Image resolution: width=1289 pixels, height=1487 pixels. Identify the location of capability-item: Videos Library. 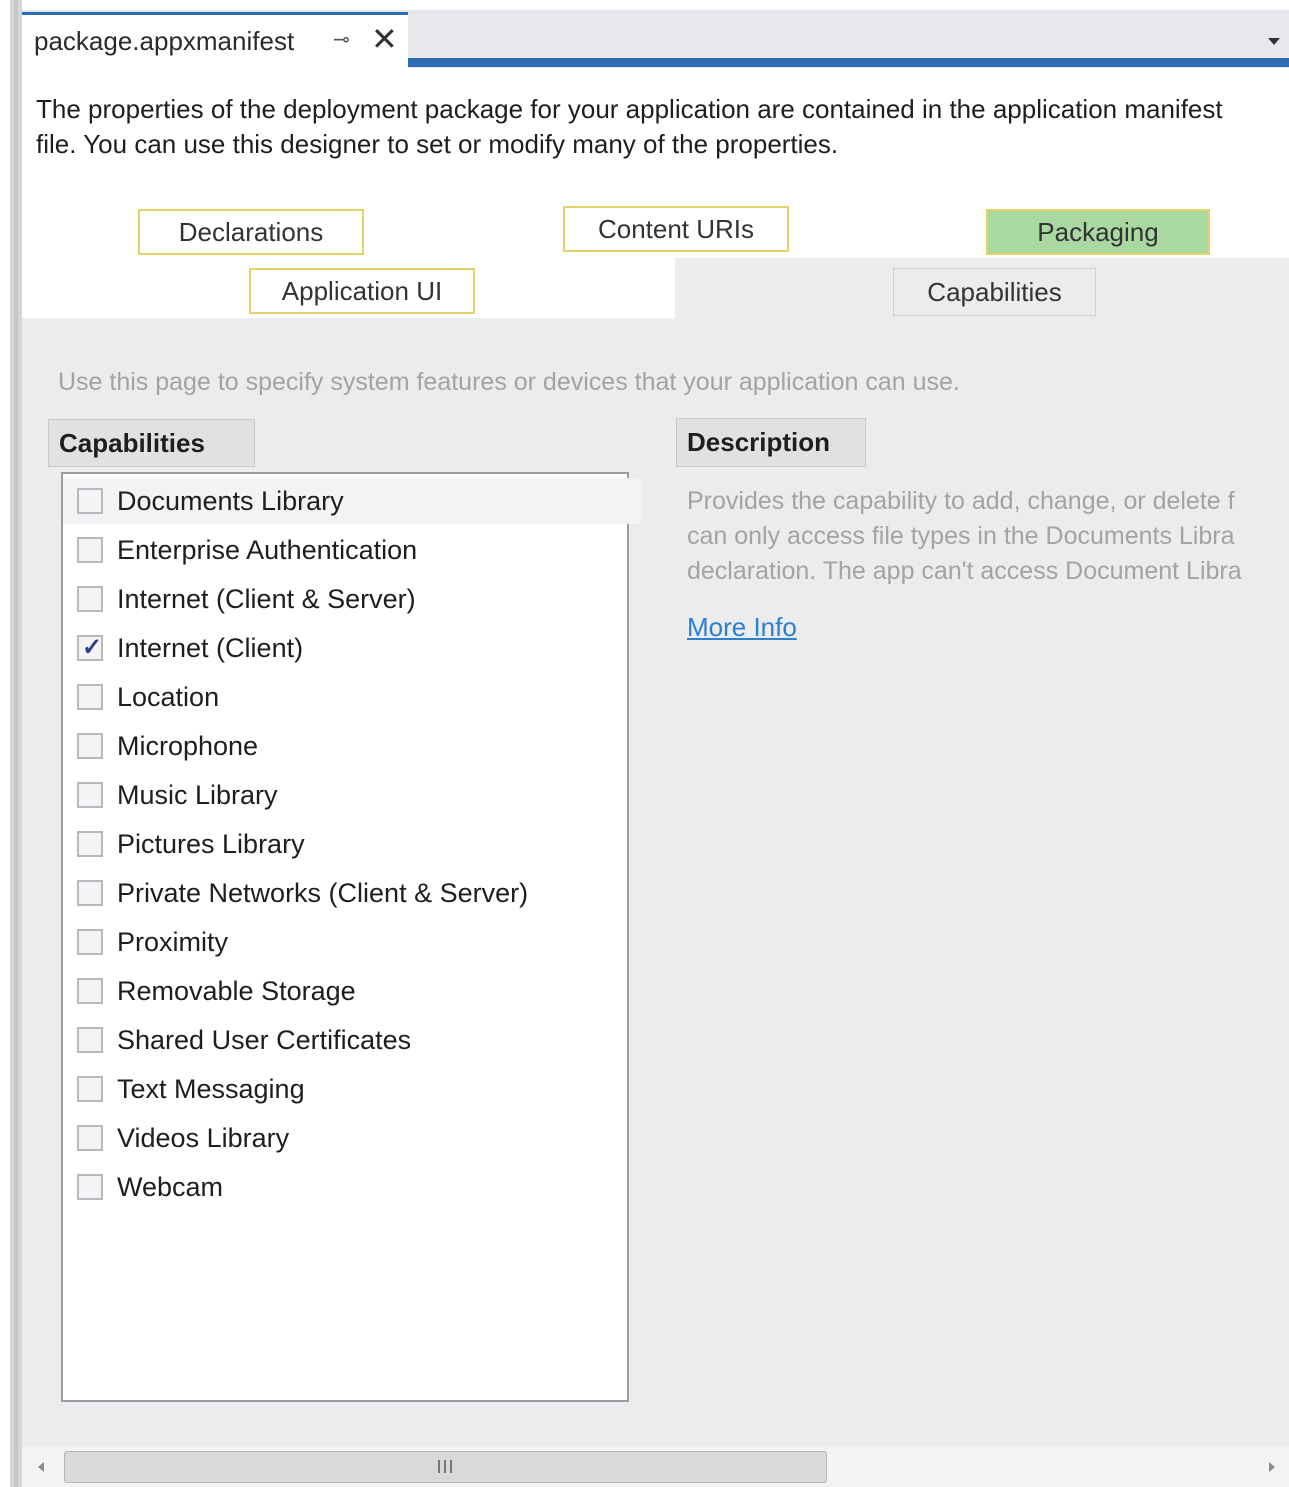
(351, 1138).